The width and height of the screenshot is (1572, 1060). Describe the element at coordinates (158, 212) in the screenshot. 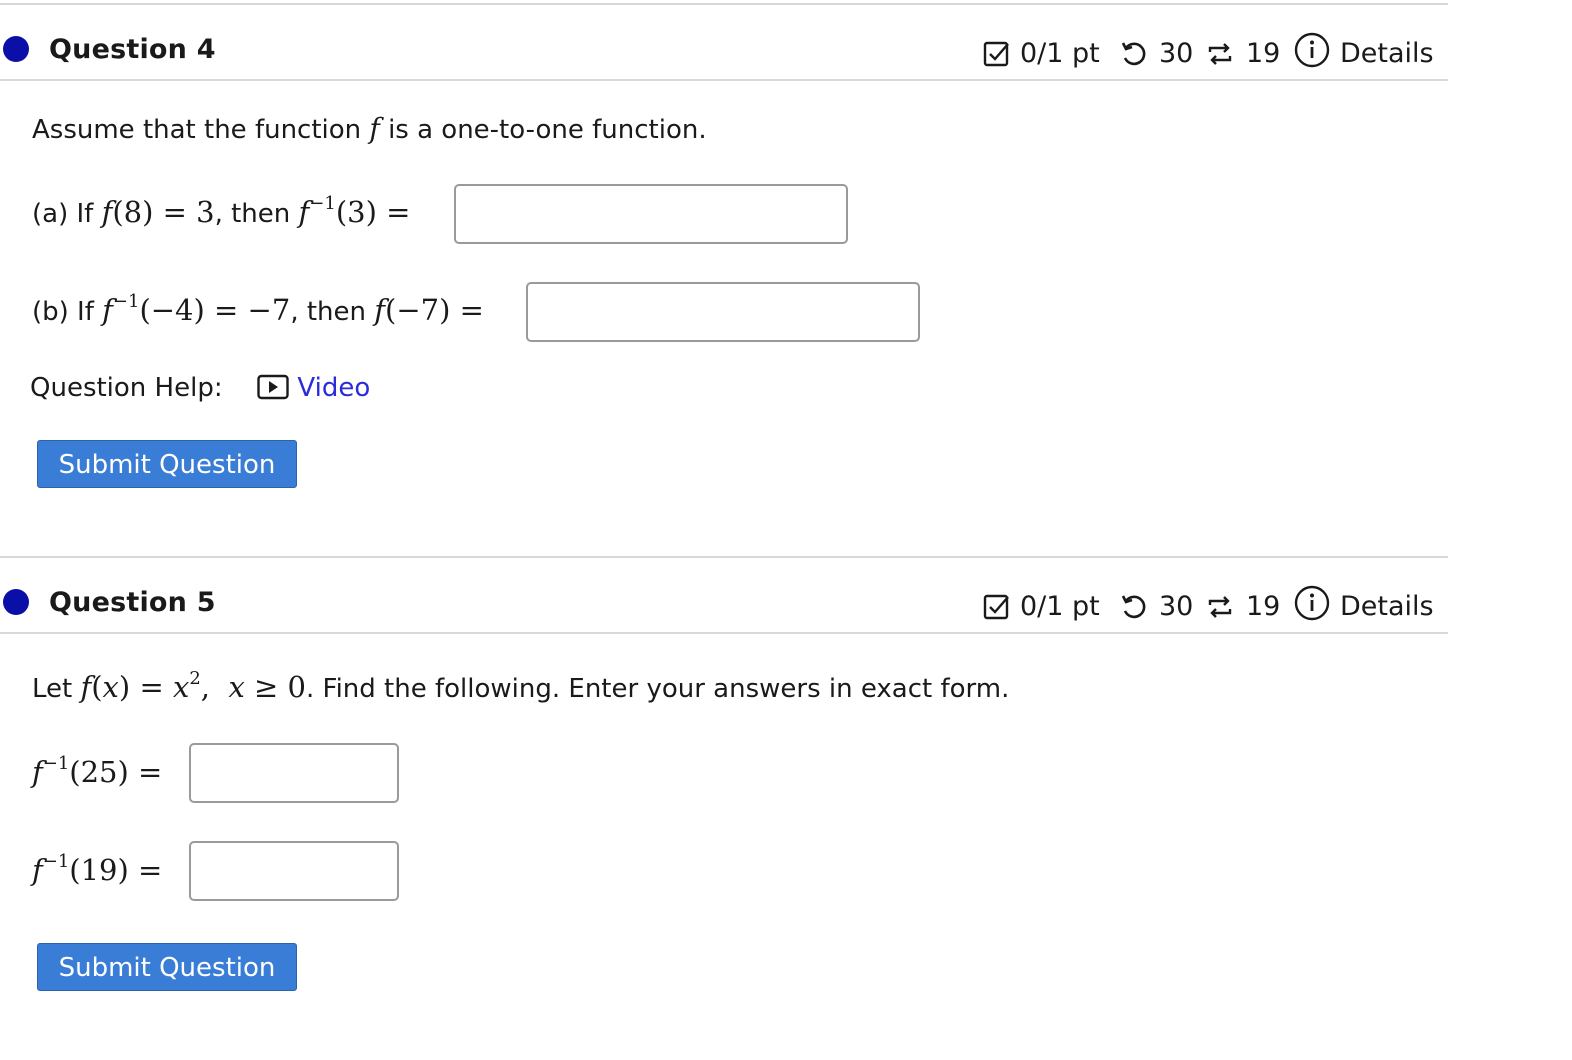

I see `part-a-math-given: f(8) = 3` at that location.